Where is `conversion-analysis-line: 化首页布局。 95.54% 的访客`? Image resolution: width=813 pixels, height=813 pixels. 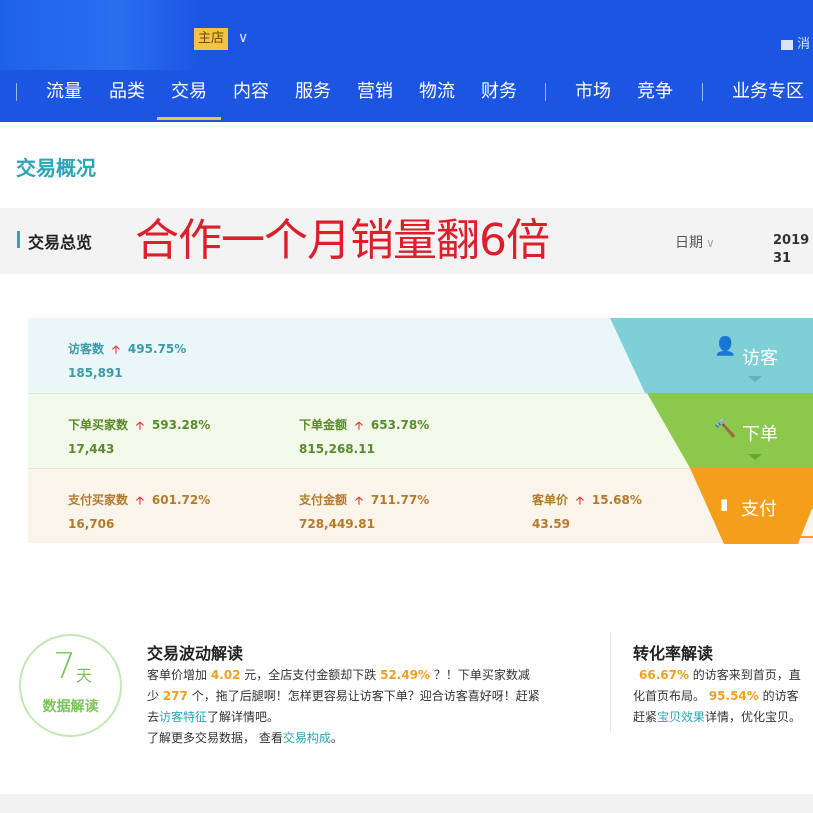
conversion-analysis-line: 化首页布局。 95.54% 的访客 is located at coordinates (716, 696).